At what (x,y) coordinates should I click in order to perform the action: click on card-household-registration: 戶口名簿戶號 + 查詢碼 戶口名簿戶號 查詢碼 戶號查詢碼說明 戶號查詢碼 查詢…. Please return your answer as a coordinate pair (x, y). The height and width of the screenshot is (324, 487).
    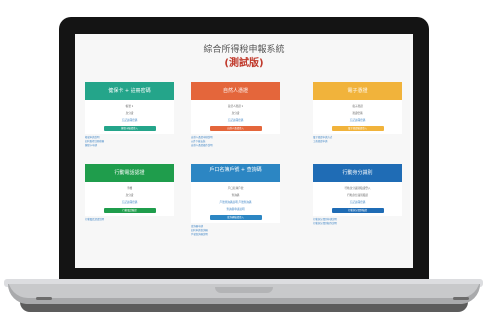
    Looking at the image, I should click on (235, 200).